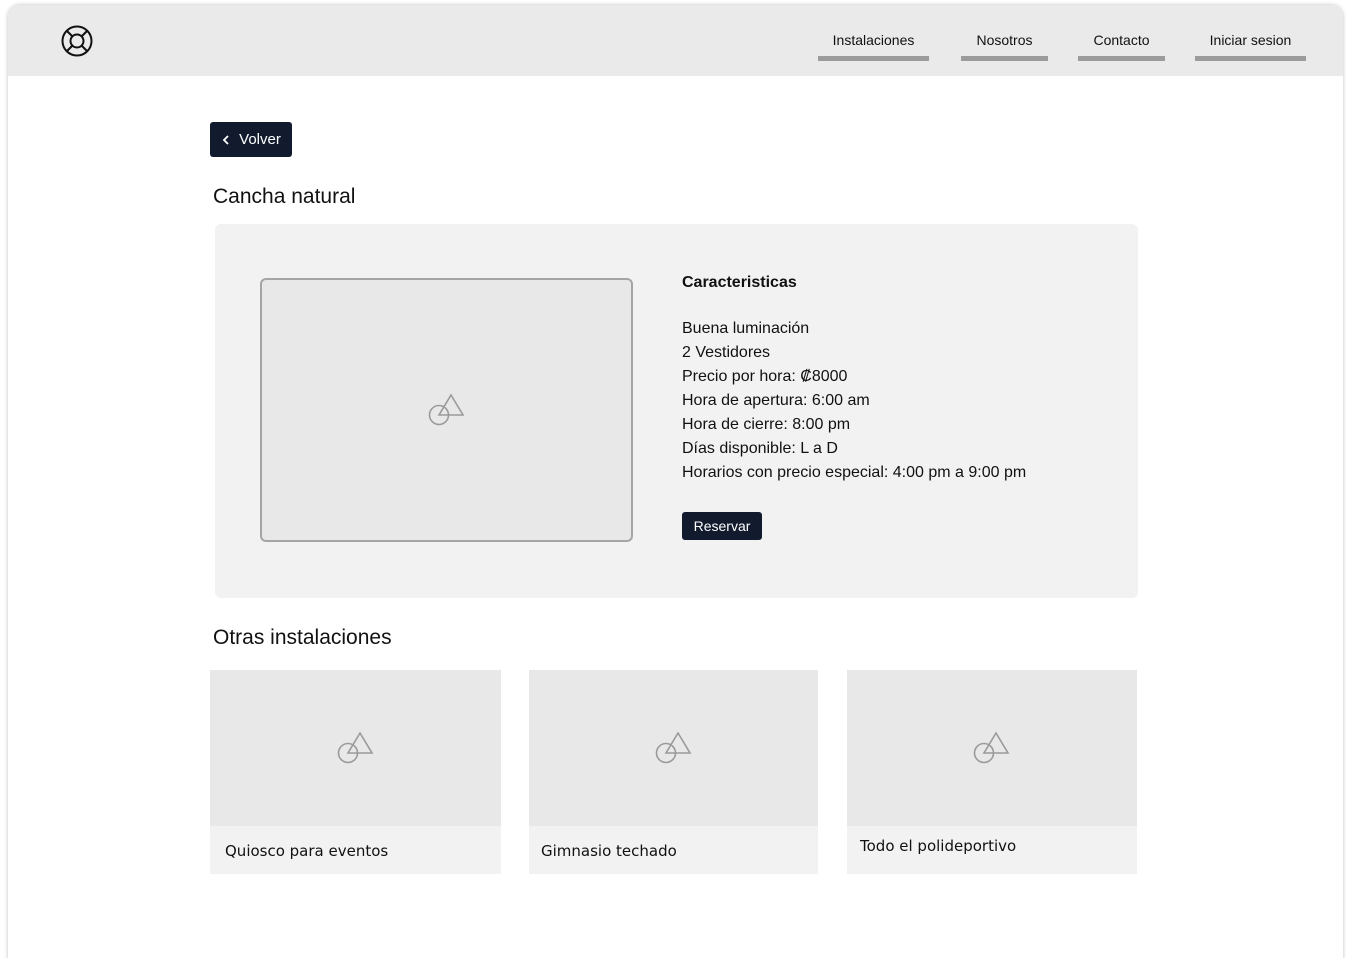  Describe the element at coordinates (726, 352) in the screenshot. I see `feature-item: 2 Vestidores` at that location.